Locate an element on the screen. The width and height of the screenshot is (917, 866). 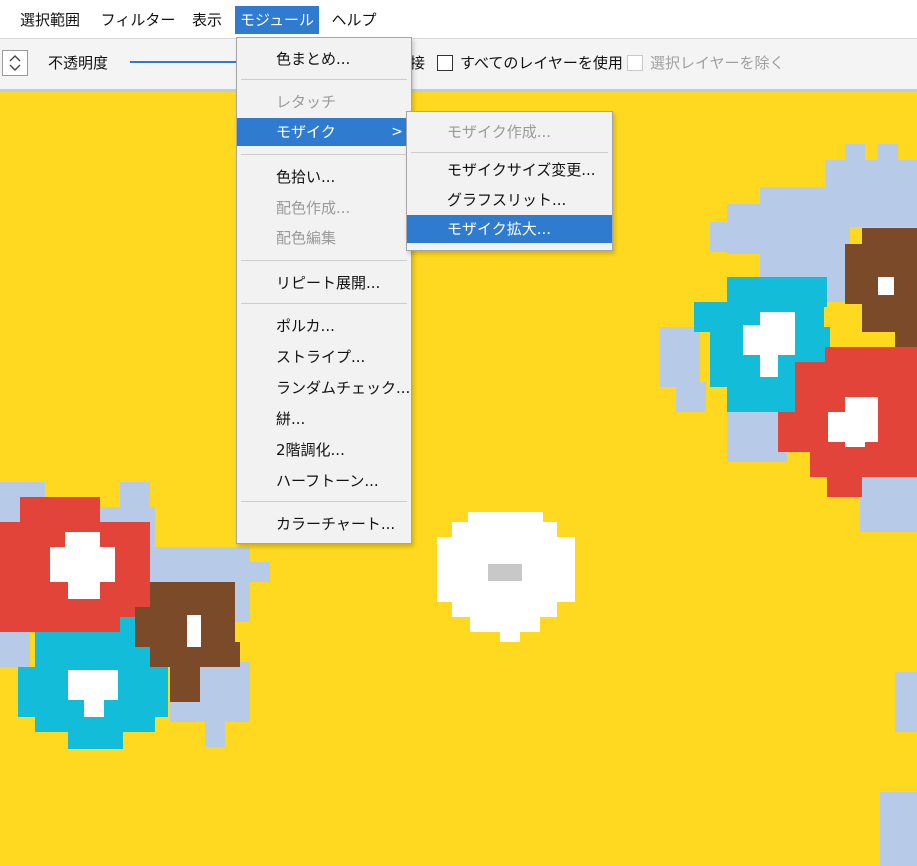
menu-item-scheme-edit: 配色編集 is located at coordinates (324, 238).